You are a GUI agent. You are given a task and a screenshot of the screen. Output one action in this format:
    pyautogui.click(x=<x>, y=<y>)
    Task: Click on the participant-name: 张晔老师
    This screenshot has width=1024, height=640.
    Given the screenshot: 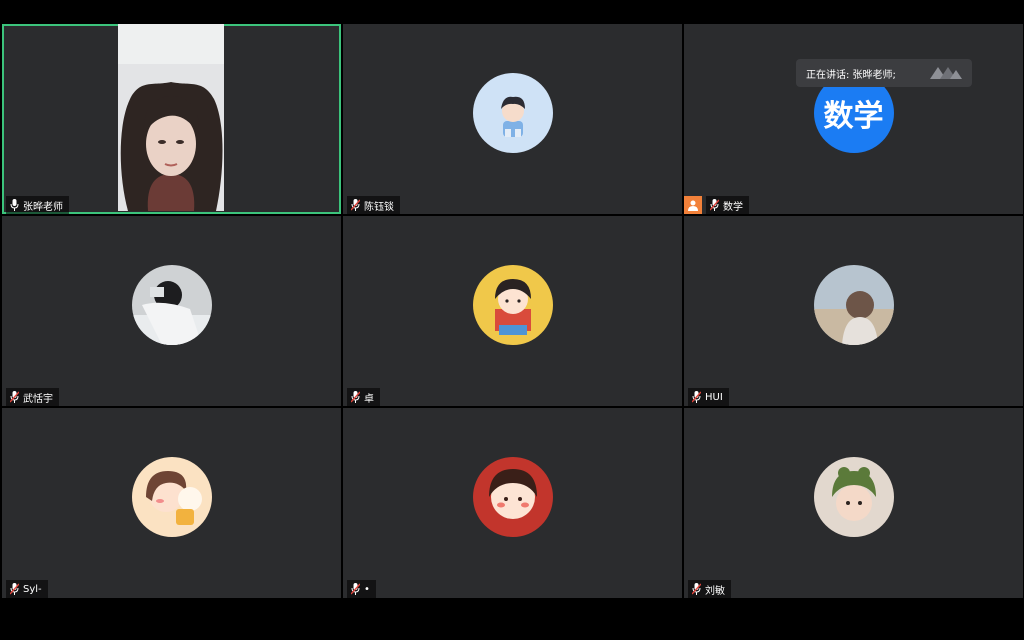 What is the action you would take?
    pyautogui.click(x=43, y=207)
    